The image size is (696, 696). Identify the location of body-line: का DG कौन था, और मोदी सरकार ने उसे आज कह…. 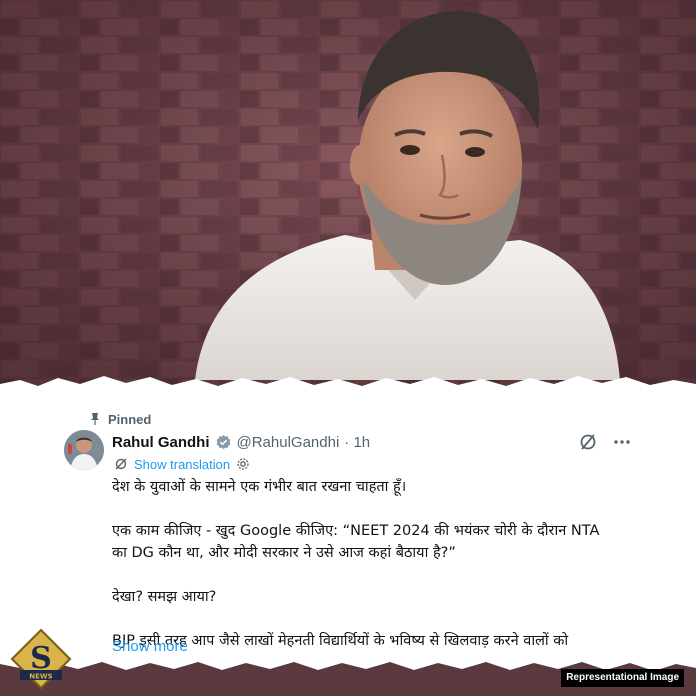
(284, 553).